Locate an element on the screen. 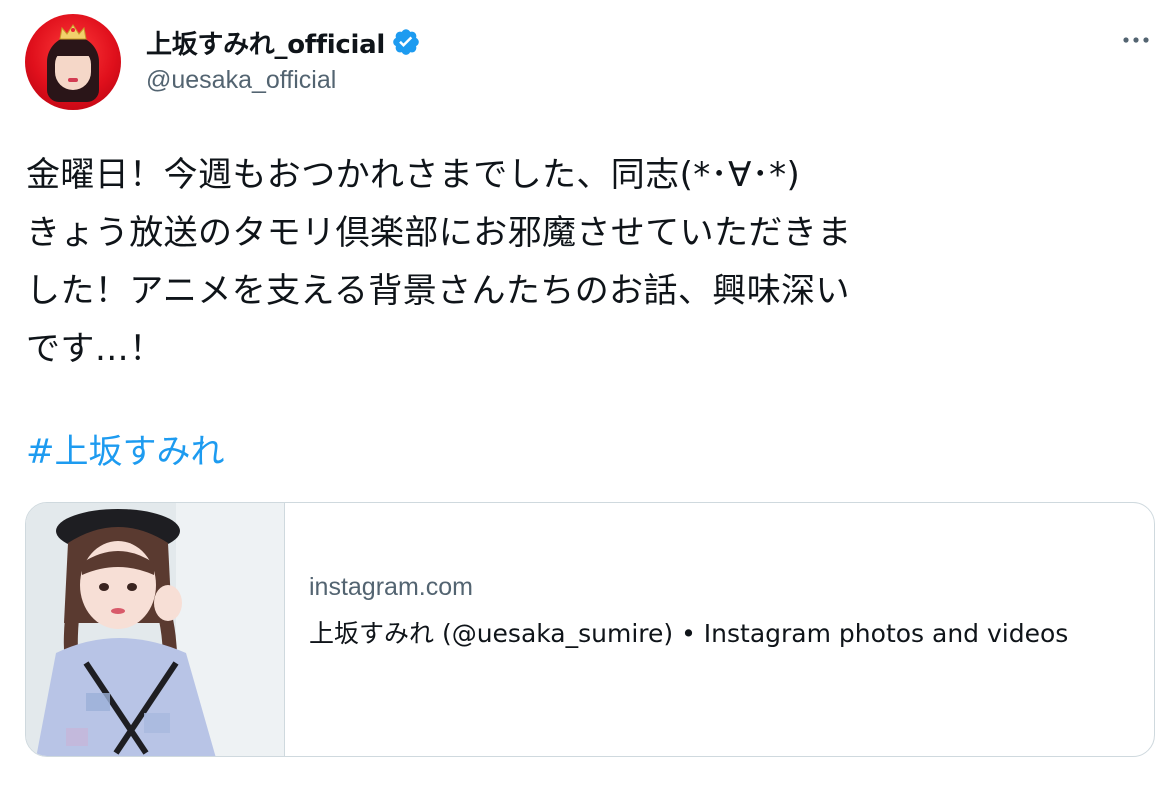  avatar-bangs is located at coordinates (73, 48).